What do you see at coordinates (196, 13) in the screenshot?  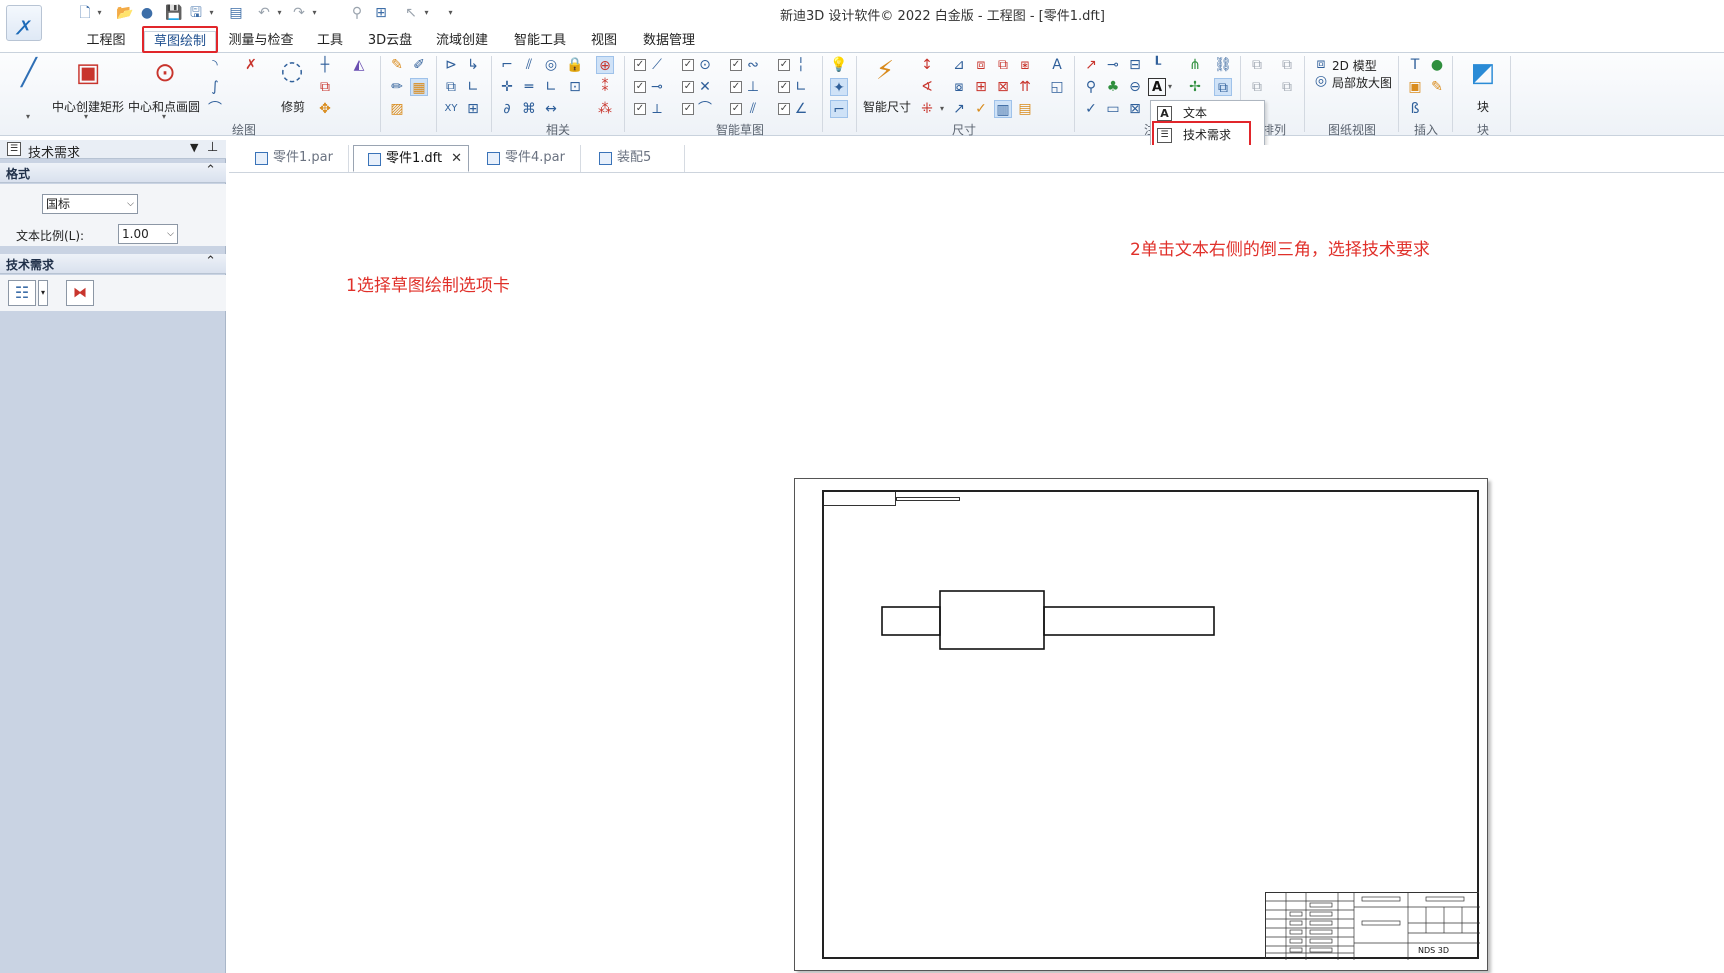 I see `save-as-icon: 🖫` at bounding box center [196, 13].